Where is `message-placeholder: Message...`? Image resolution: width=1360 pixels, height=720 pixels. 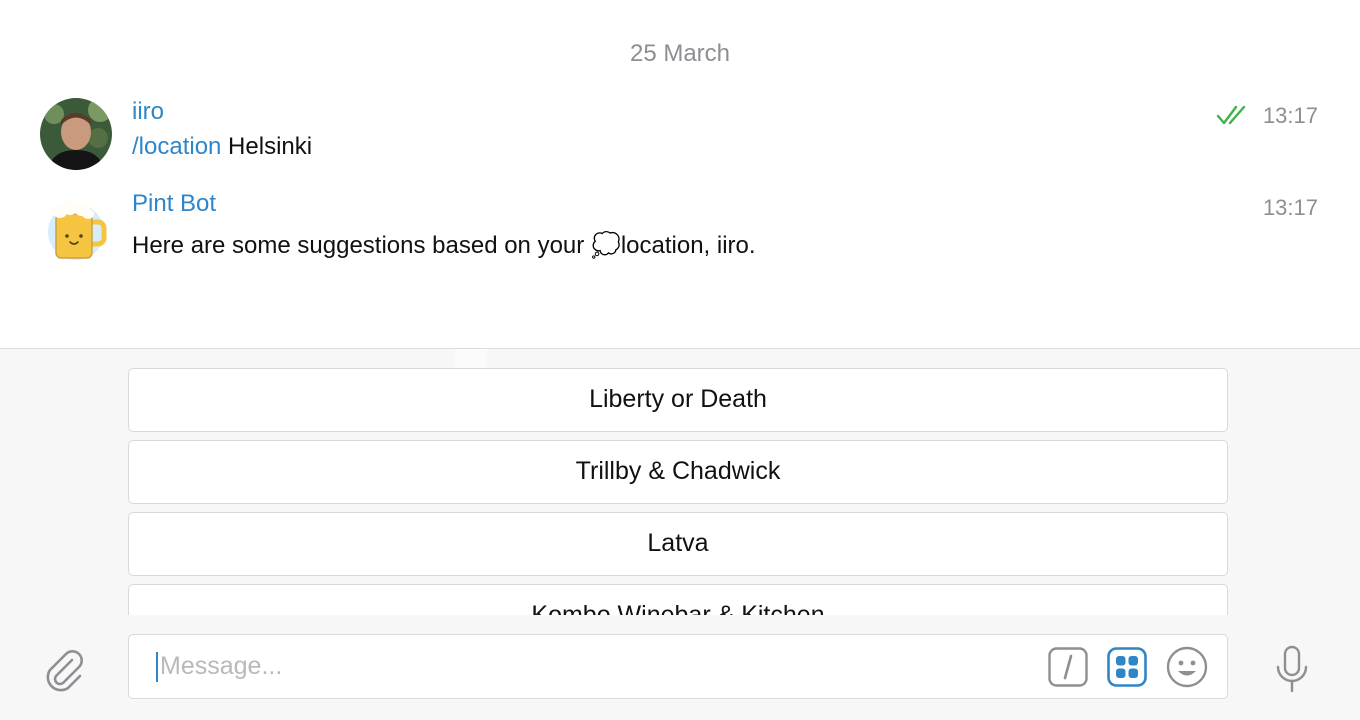
message-placeholder: Message... is located at coordinates (221, 666).